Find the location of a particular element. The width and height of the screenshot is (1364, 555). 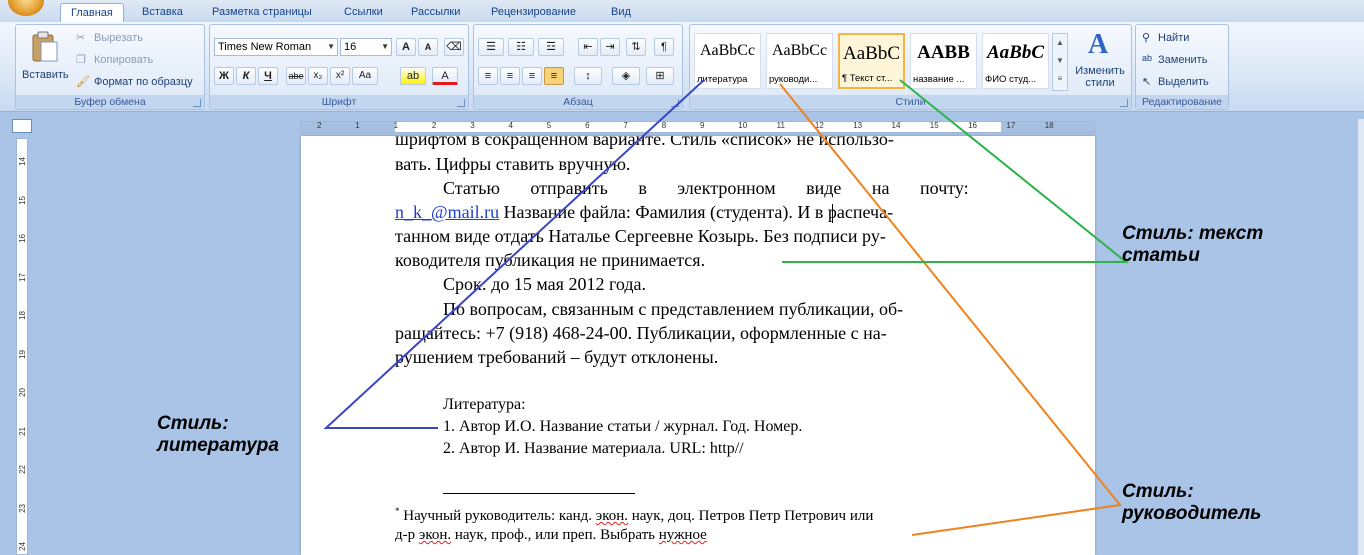

tab-home: Главная is located at coordinates (92, 13).